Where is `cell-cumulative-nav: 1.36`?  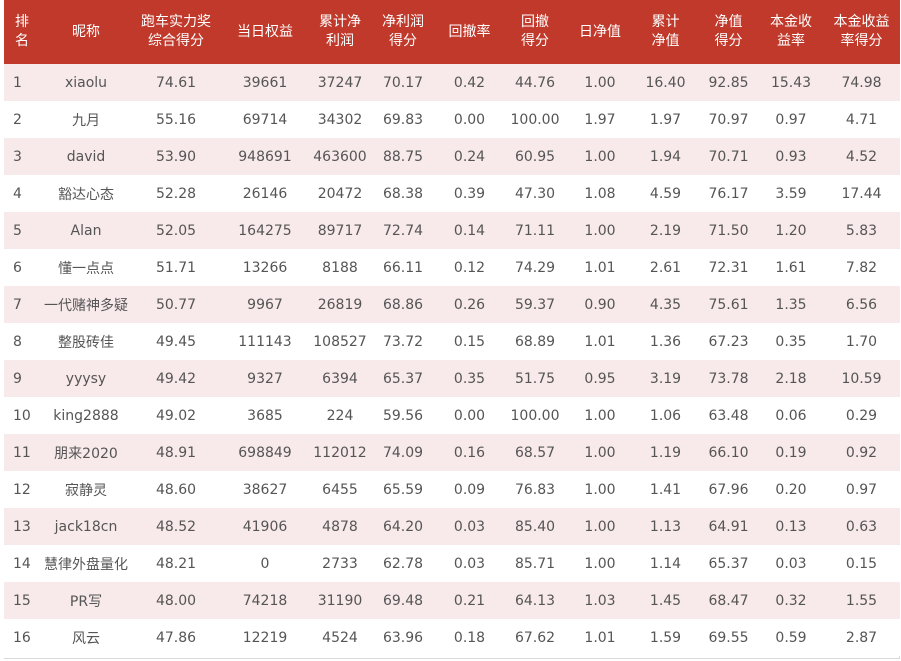
cell-cumulative-nav: 1.36 is located at coordinates (665, 341).